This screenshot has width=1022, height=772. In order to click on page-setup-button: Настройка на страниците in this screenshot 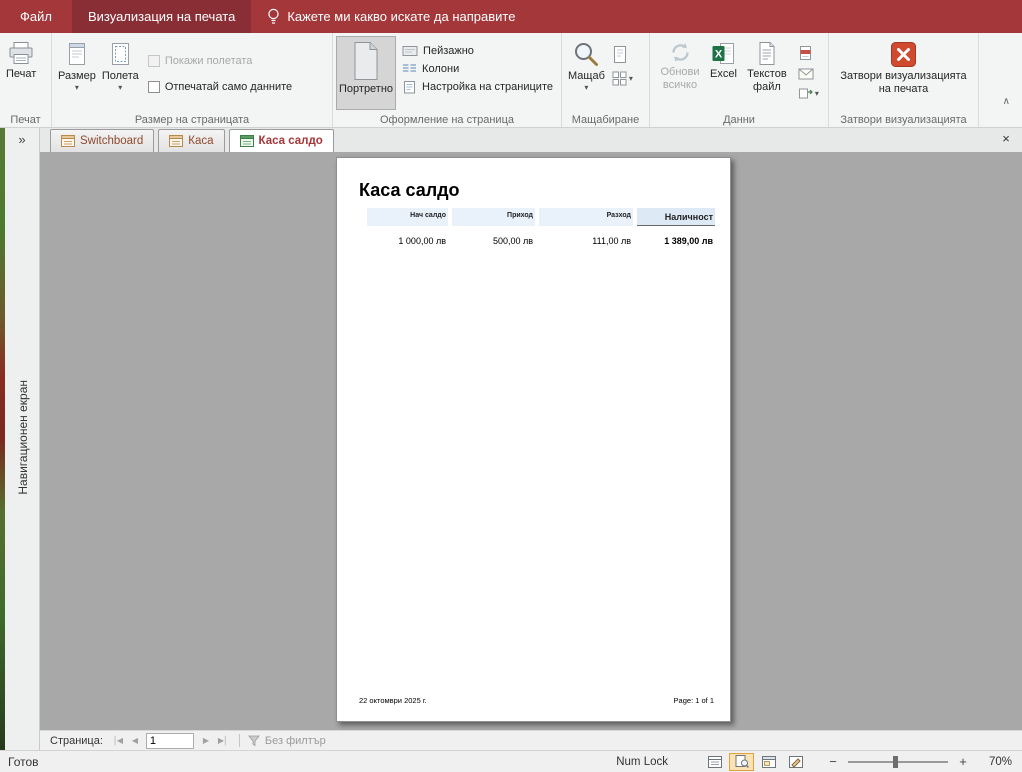, I will do `click(477, 87)`.